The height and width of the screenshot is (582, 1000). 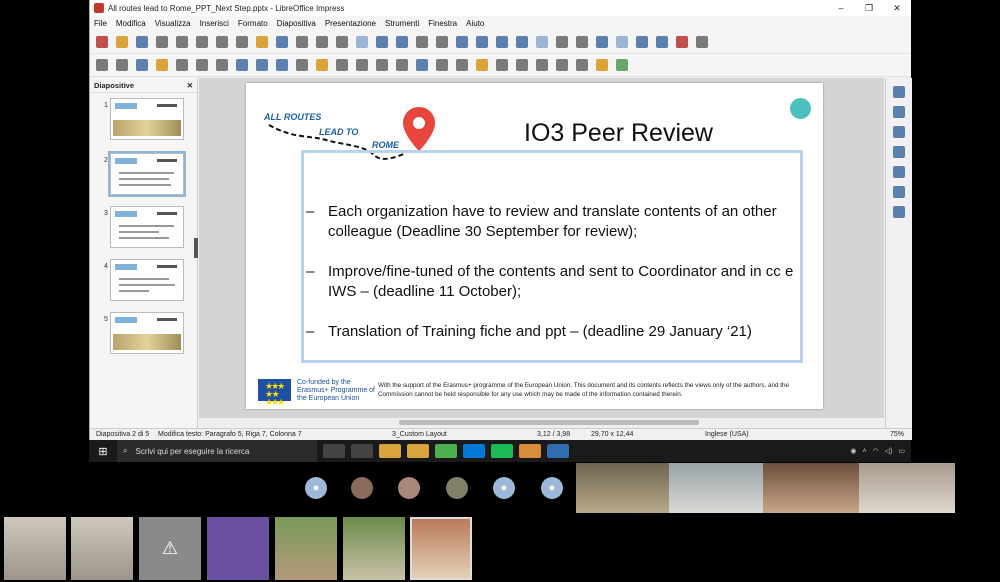 I want to click on crop-icon, so click(x=542, y=65).